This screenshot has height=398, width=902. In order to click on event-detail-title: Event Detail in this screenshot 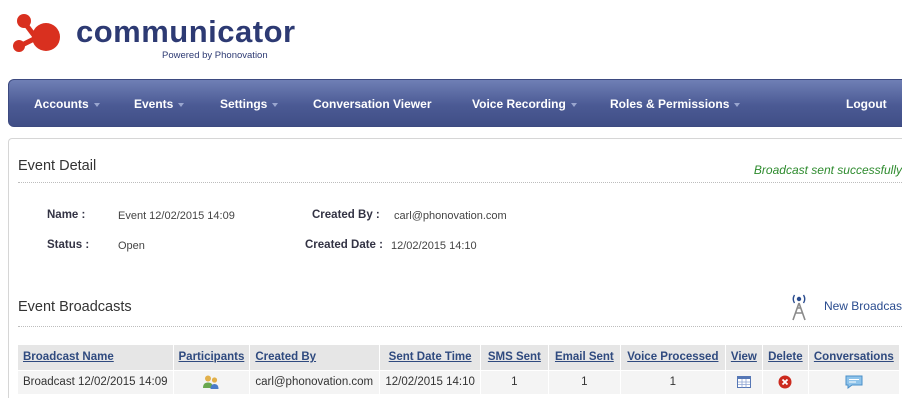, I will do `click(57, 166)`.